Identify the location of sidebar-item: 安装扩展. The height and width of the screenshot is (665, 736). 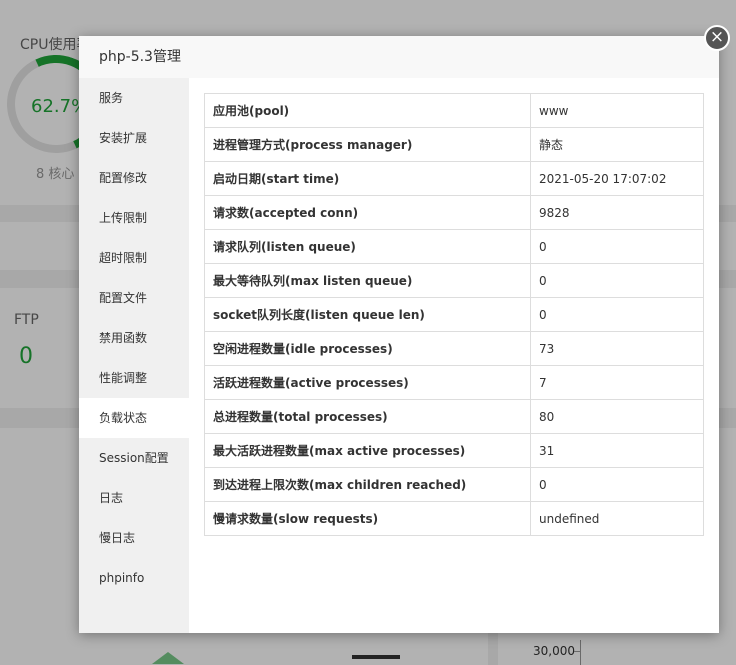
(134, 138).